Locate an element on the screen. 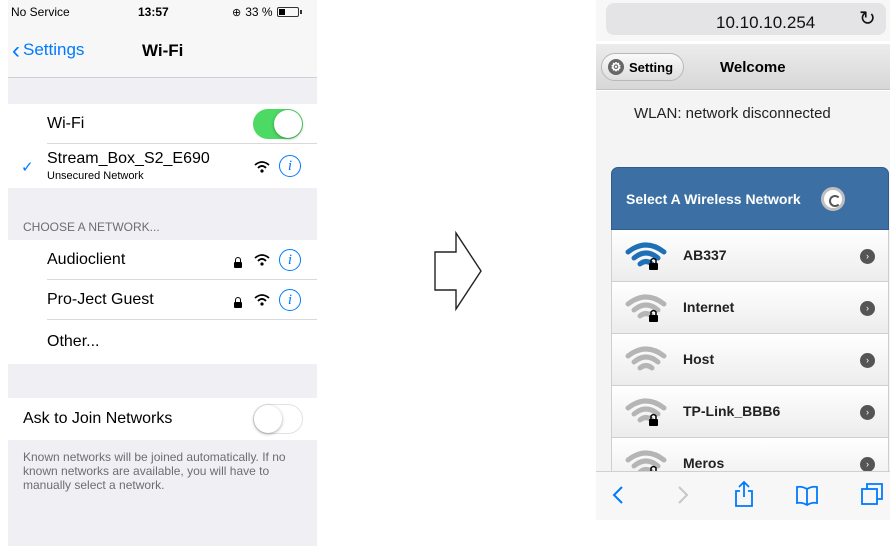 This screenshot has height=546, width=890. arrow-right-icon is located at coordinates (458, 271).